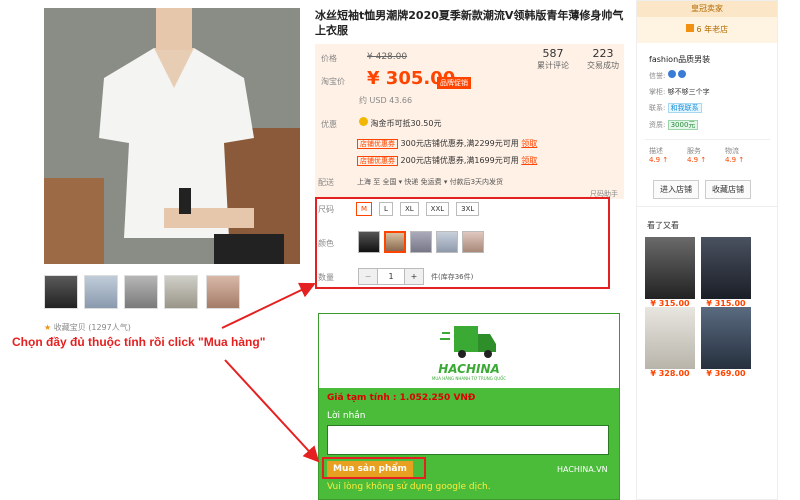 The image size is (800, 500). What do you see at coordinates (387, 57) in the screenshot?
I see `original-price: ¥ 428.00` at bounding box center [387, 57].